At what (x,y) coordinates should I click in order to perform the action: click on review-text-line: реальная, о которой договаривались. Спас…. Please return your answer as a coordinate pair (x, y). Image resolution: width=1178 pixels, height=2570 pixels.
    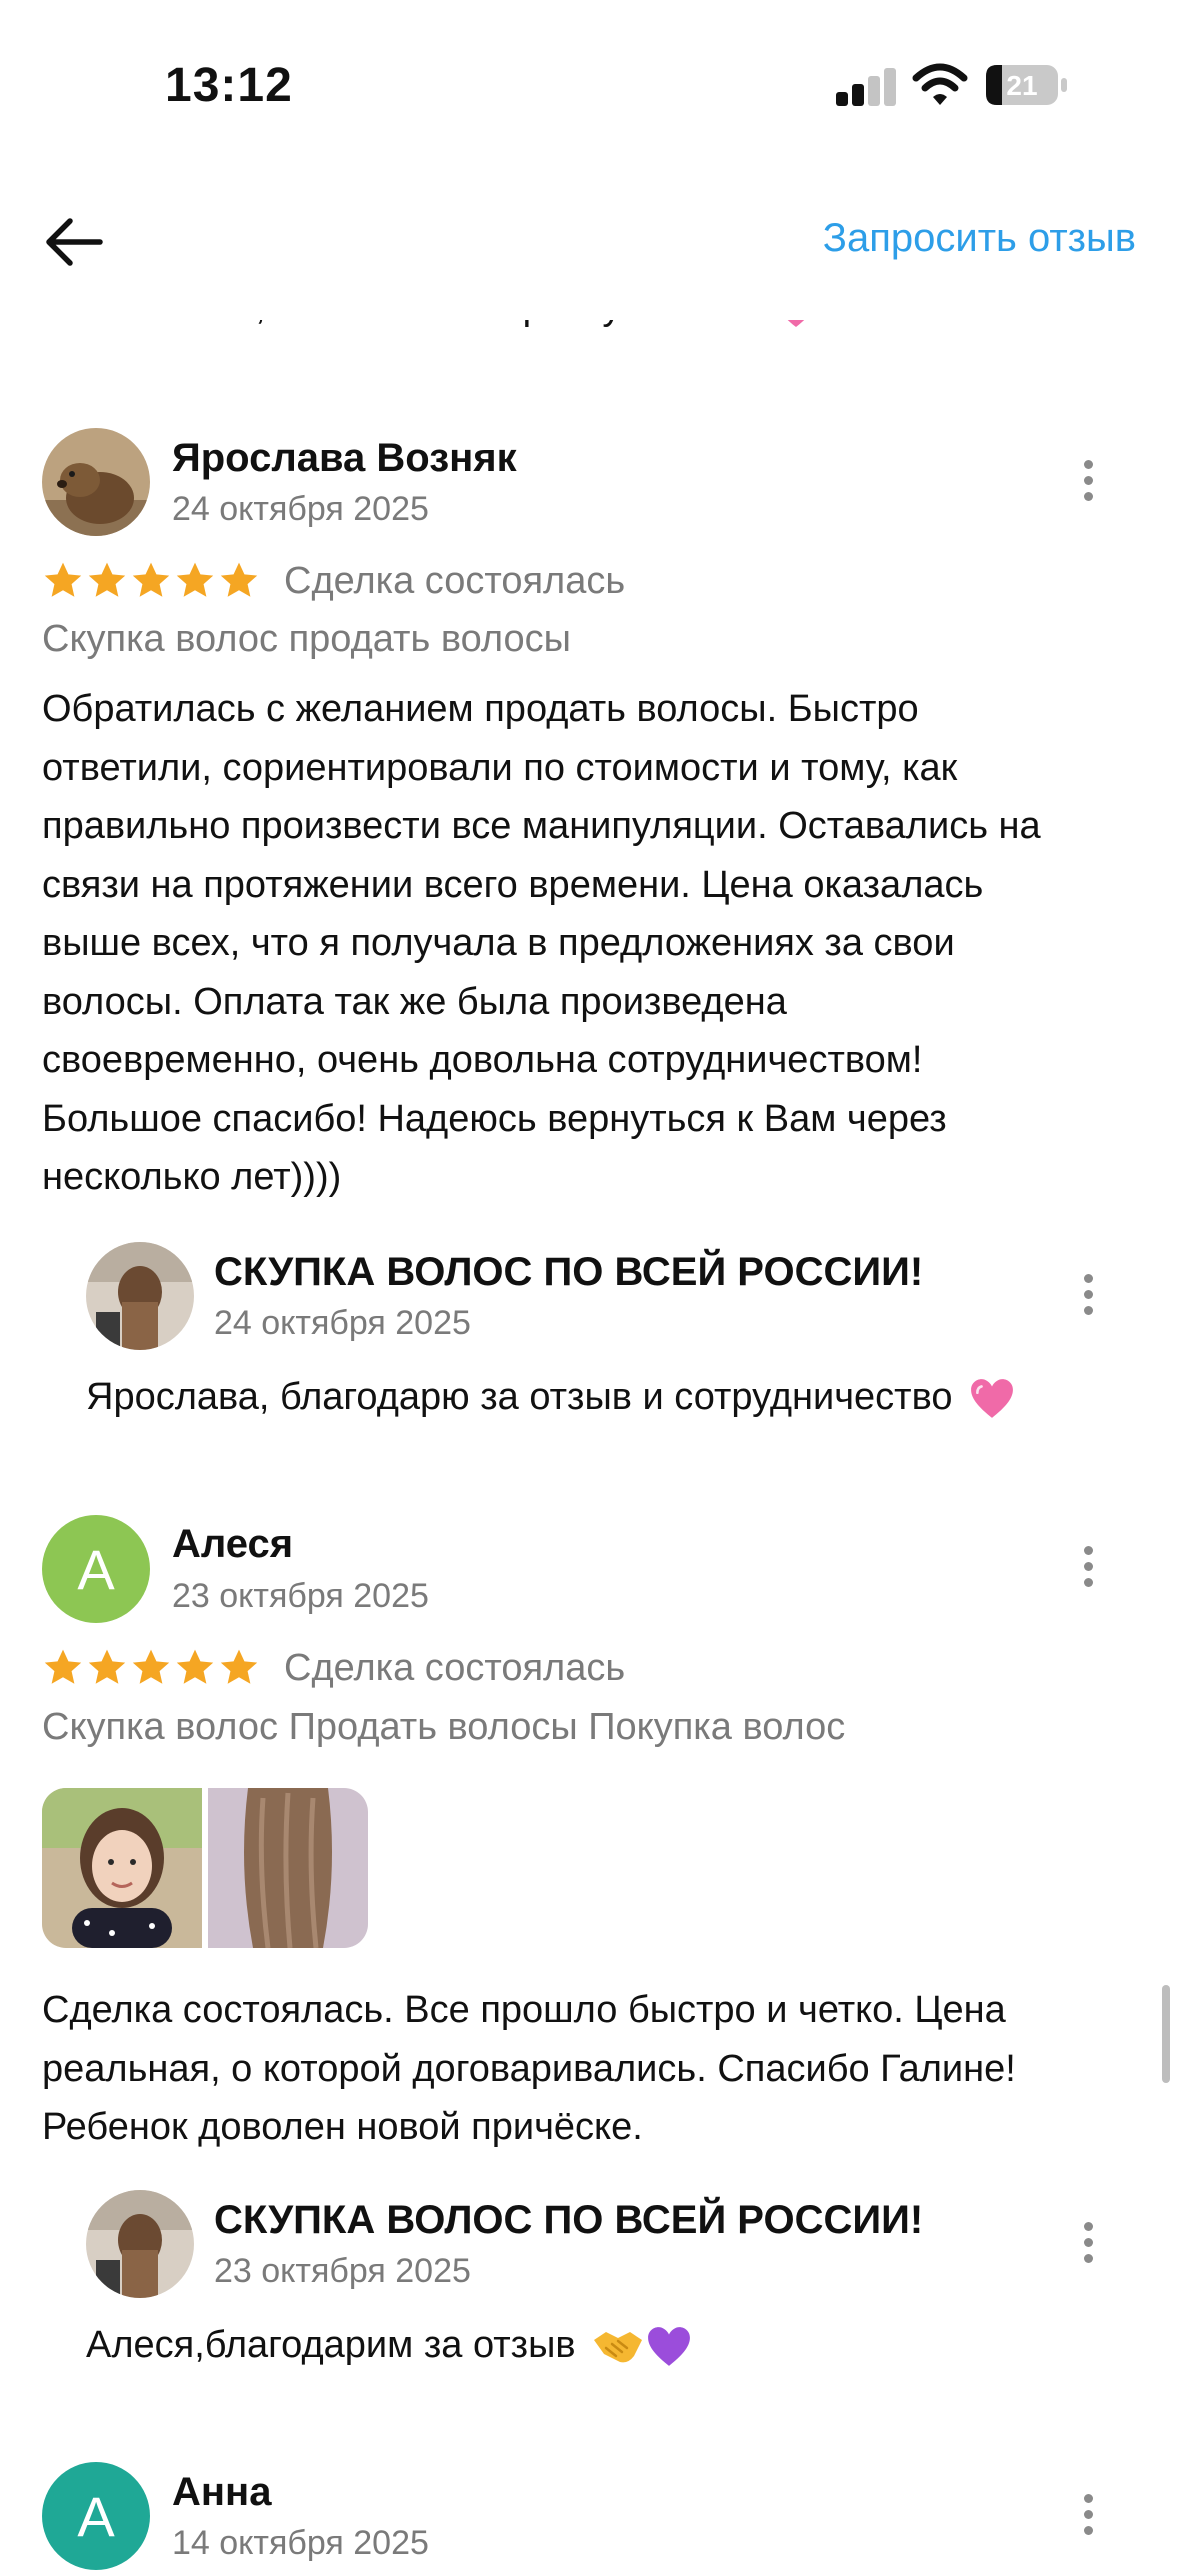
    Looking at the image, I should click on (529, 2068).